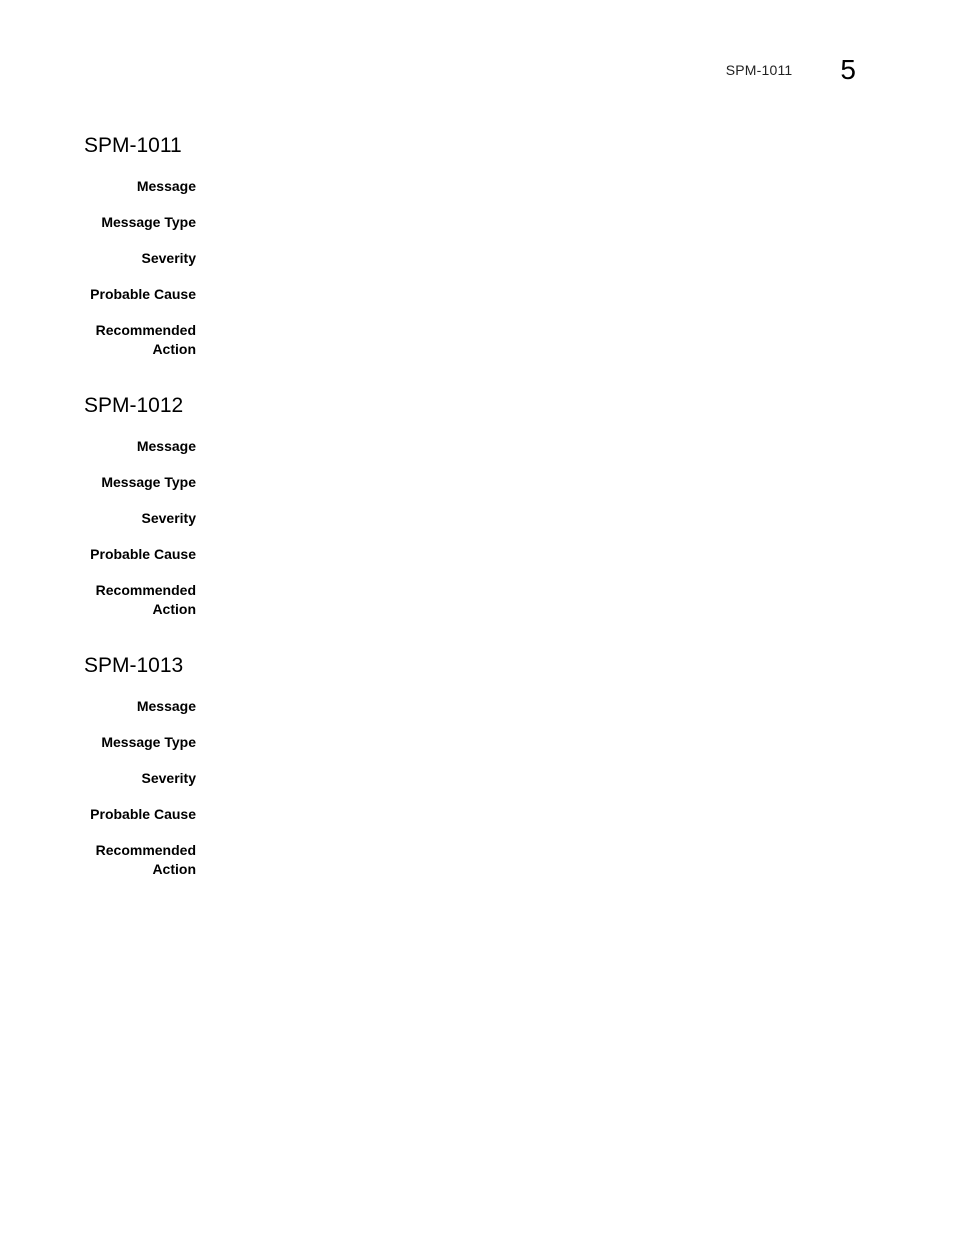 The image size is (954, 1235). What do you see at coordinates (759, 70) in the screenshot?
I see `running-header-title: SPM-1011` at bounding box center [759, 70].